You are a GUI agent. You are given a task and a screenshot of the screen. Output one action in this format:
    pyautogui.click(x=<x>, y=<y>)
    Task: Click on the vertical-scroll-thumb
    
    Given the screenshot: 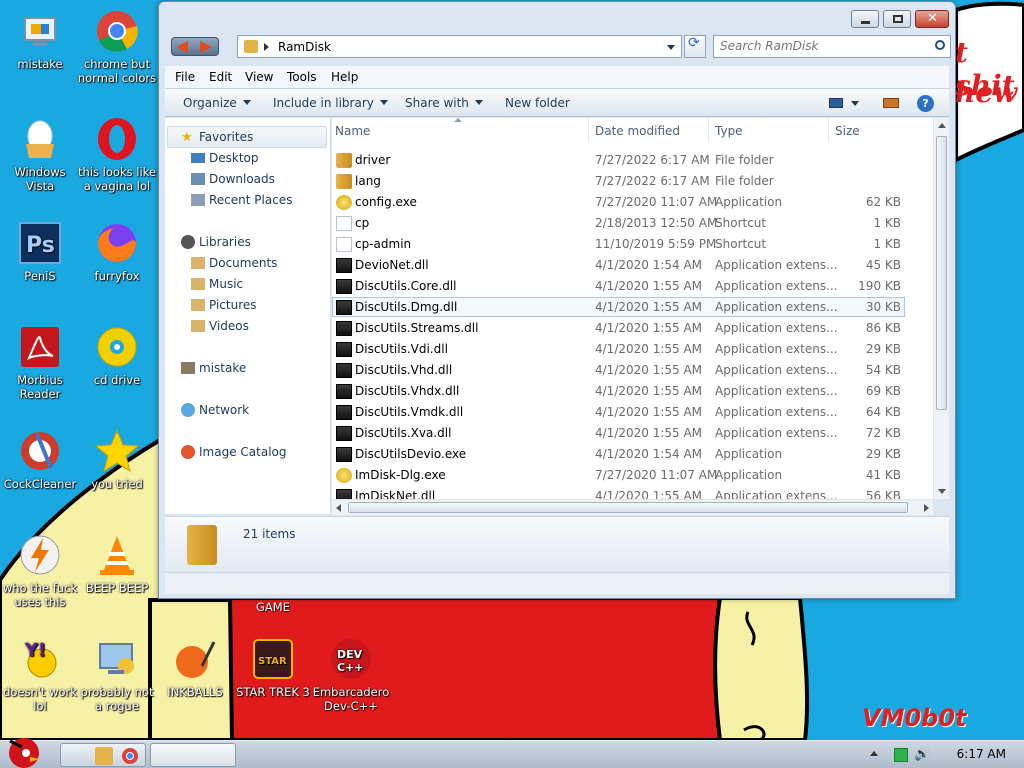 What is the action you would take?
    pyautogui.click(x=941, y=273)
    